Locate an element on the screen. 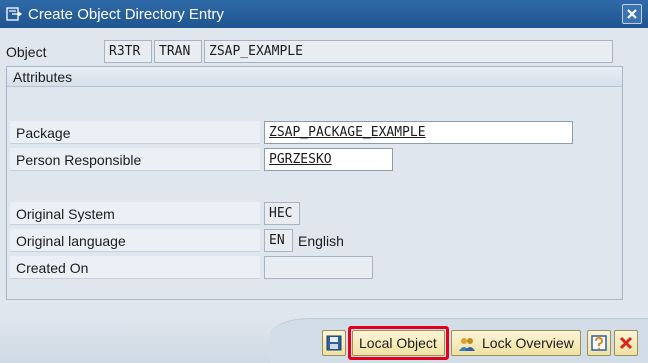 The image size is (648, 363). package-field: ZSAP_PACKAGE_EXAMPLE is located at coordinates (418, 132).